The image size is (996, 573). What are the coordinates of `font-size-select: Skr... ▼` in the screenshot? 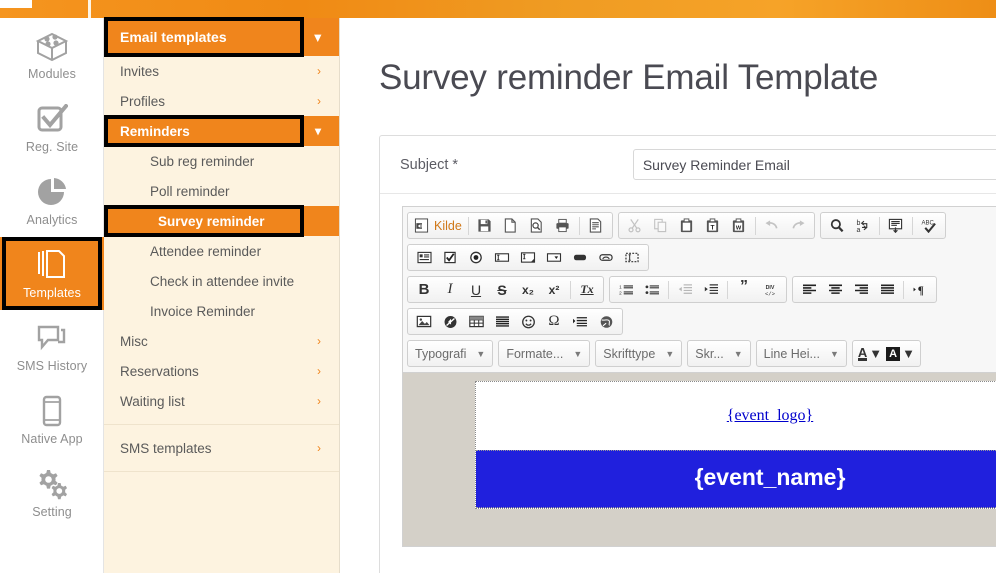 It's located at (719, 353).